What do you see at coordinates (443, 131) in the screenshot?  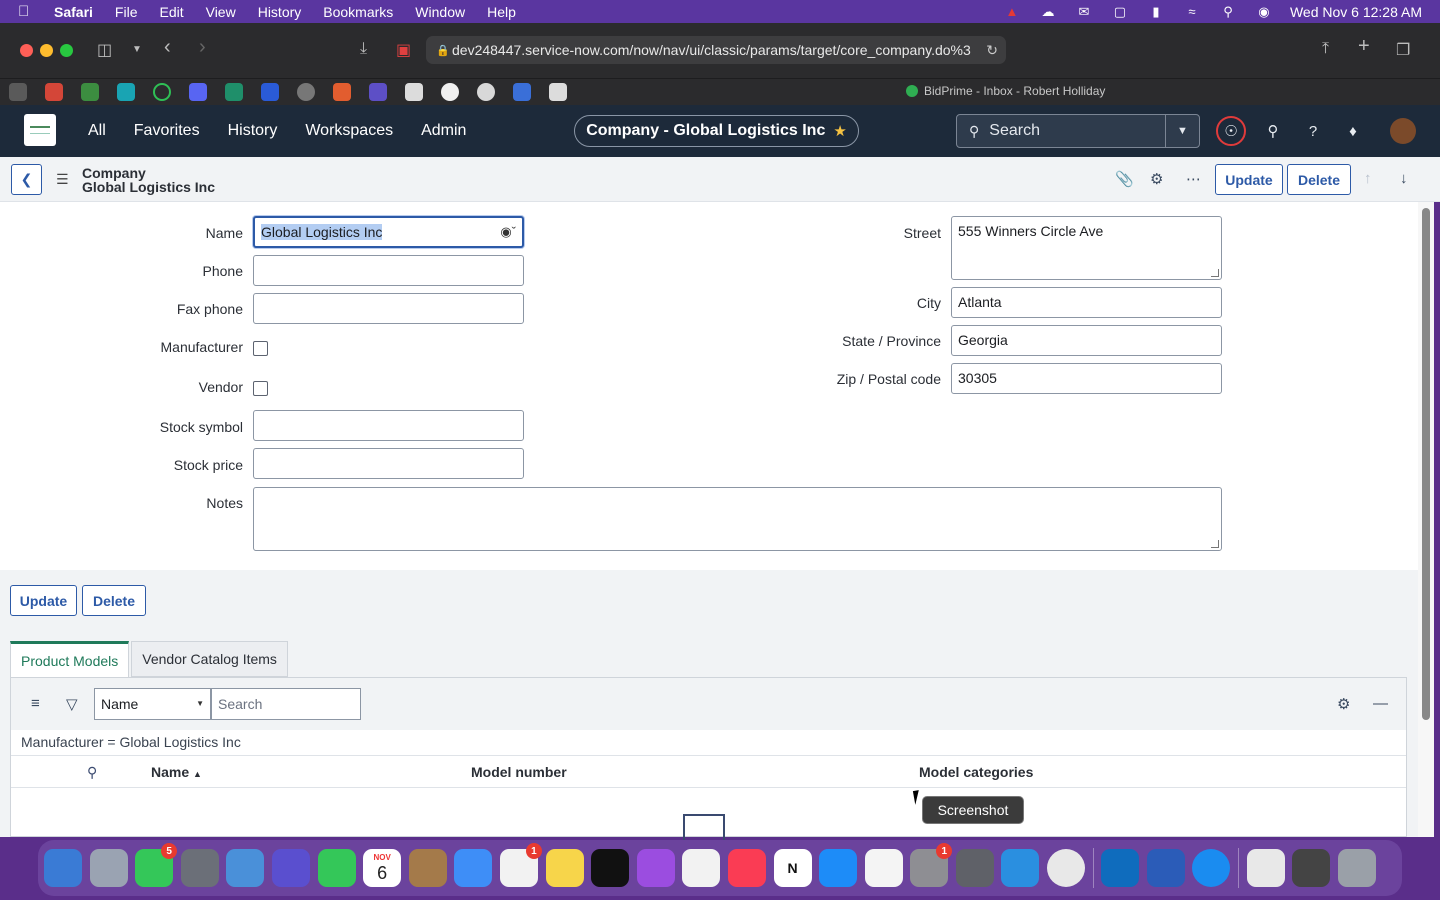 I see `nav-admin: Admin` at bounding box center [443, 131].